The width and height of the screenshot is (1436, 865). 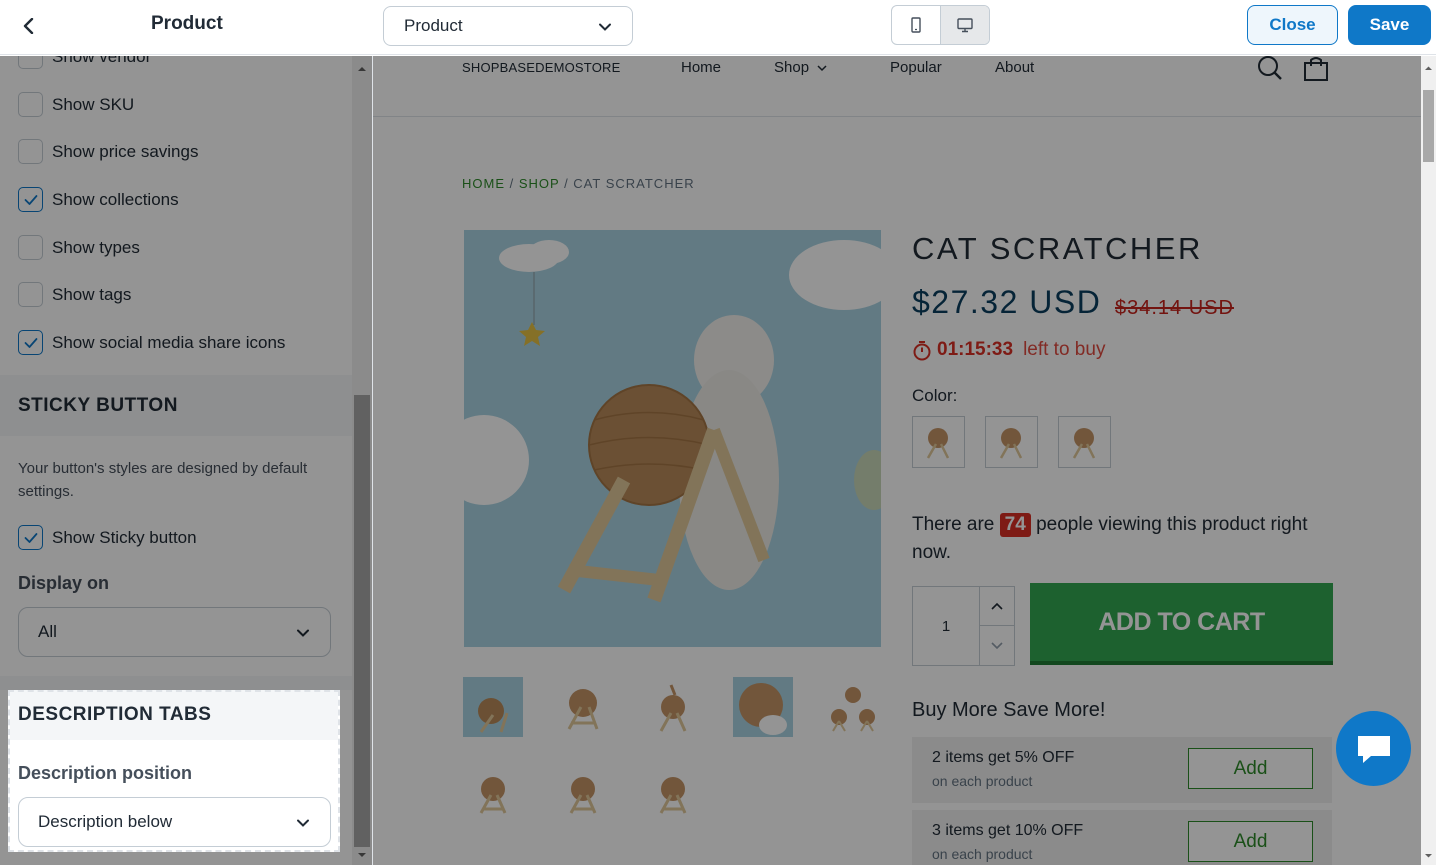 What do you see at coordinates (29, 26) in the screenshot?
I see `back-arrow-icon` at bounding box center [29, 26].